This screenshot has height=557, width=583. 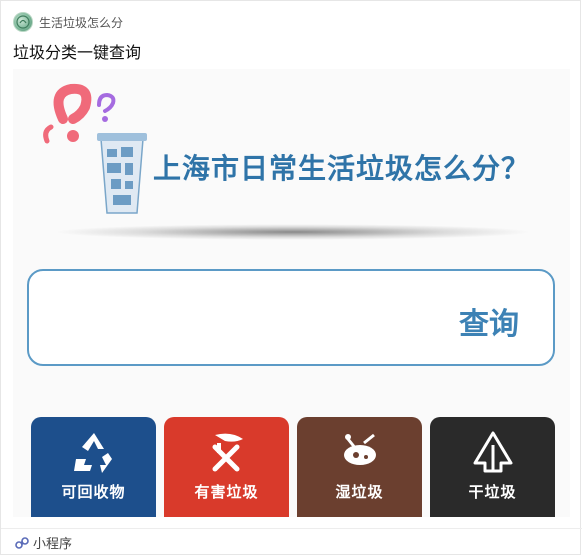 What do you see at coordinates (293, 232) in the screenshot?
I see `banner-divider-shadow` at bounding box center [293, 232].